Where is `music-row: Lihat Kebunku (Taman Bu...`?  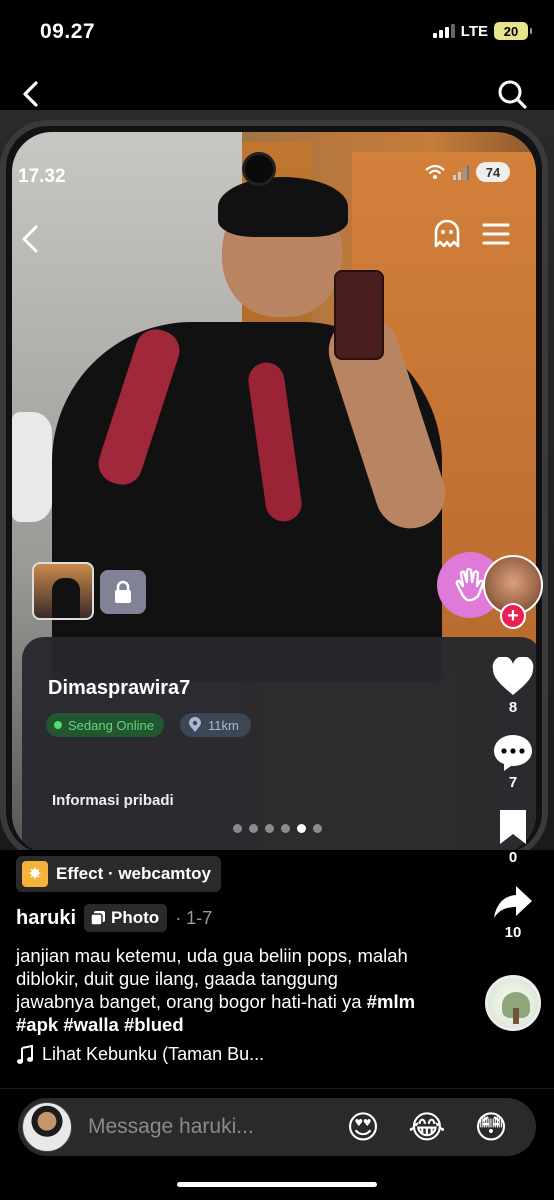
music-row: Lihat Kebunku (Taman Bu... is located at coordinates (140, 1054).